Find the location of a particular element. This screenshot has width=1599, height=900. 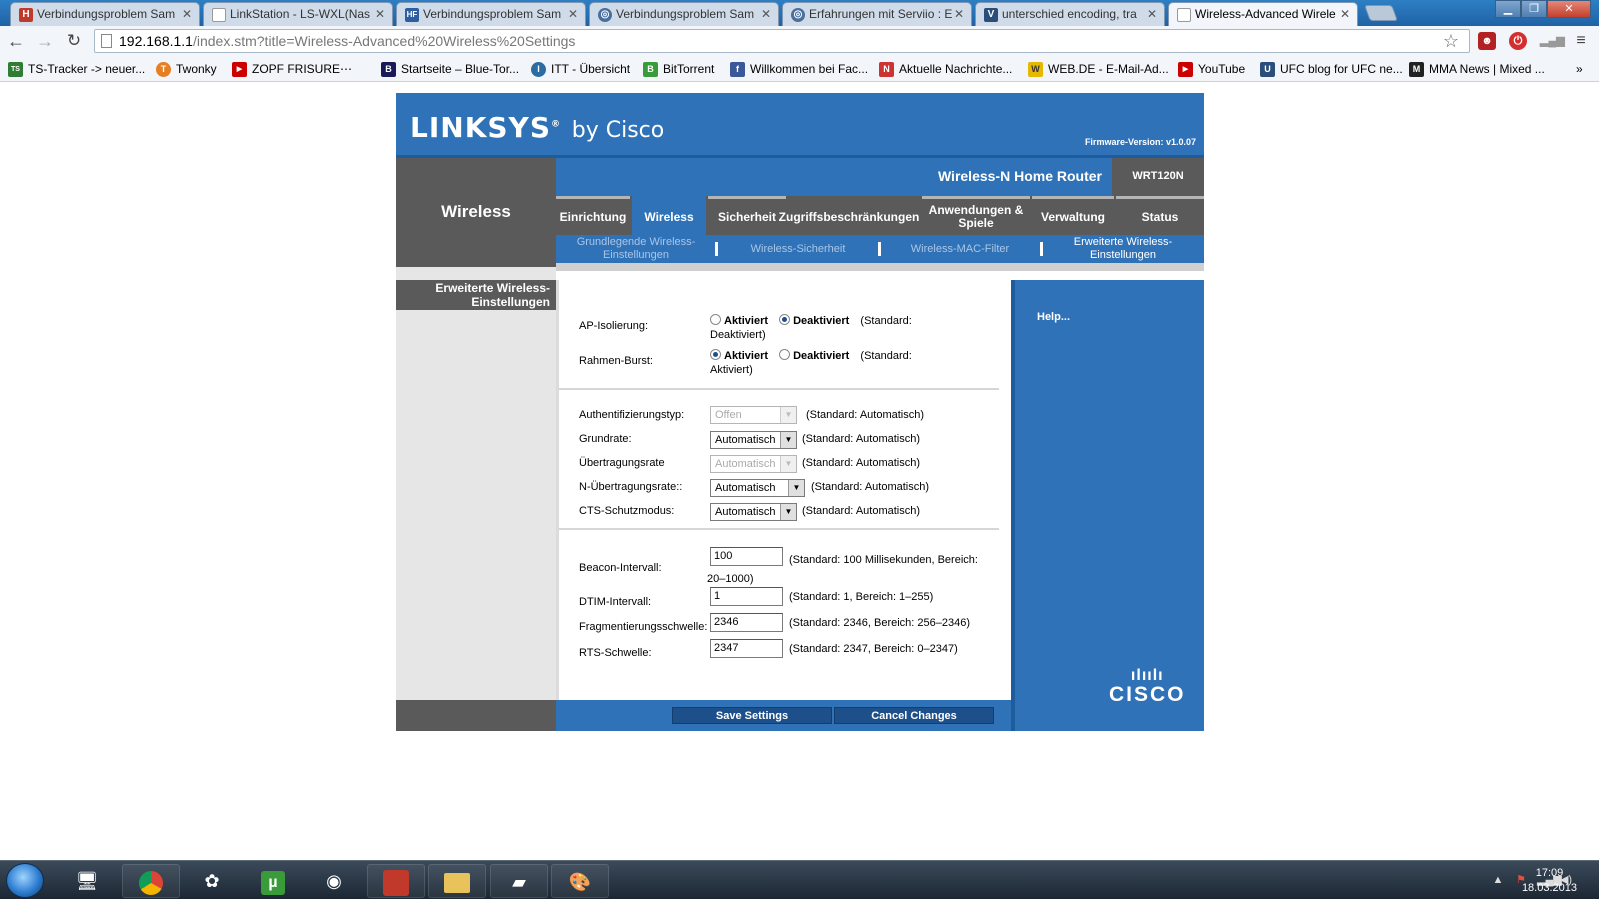

signal-icon: ▂▄▆ is located at coordinates (1552, 41).